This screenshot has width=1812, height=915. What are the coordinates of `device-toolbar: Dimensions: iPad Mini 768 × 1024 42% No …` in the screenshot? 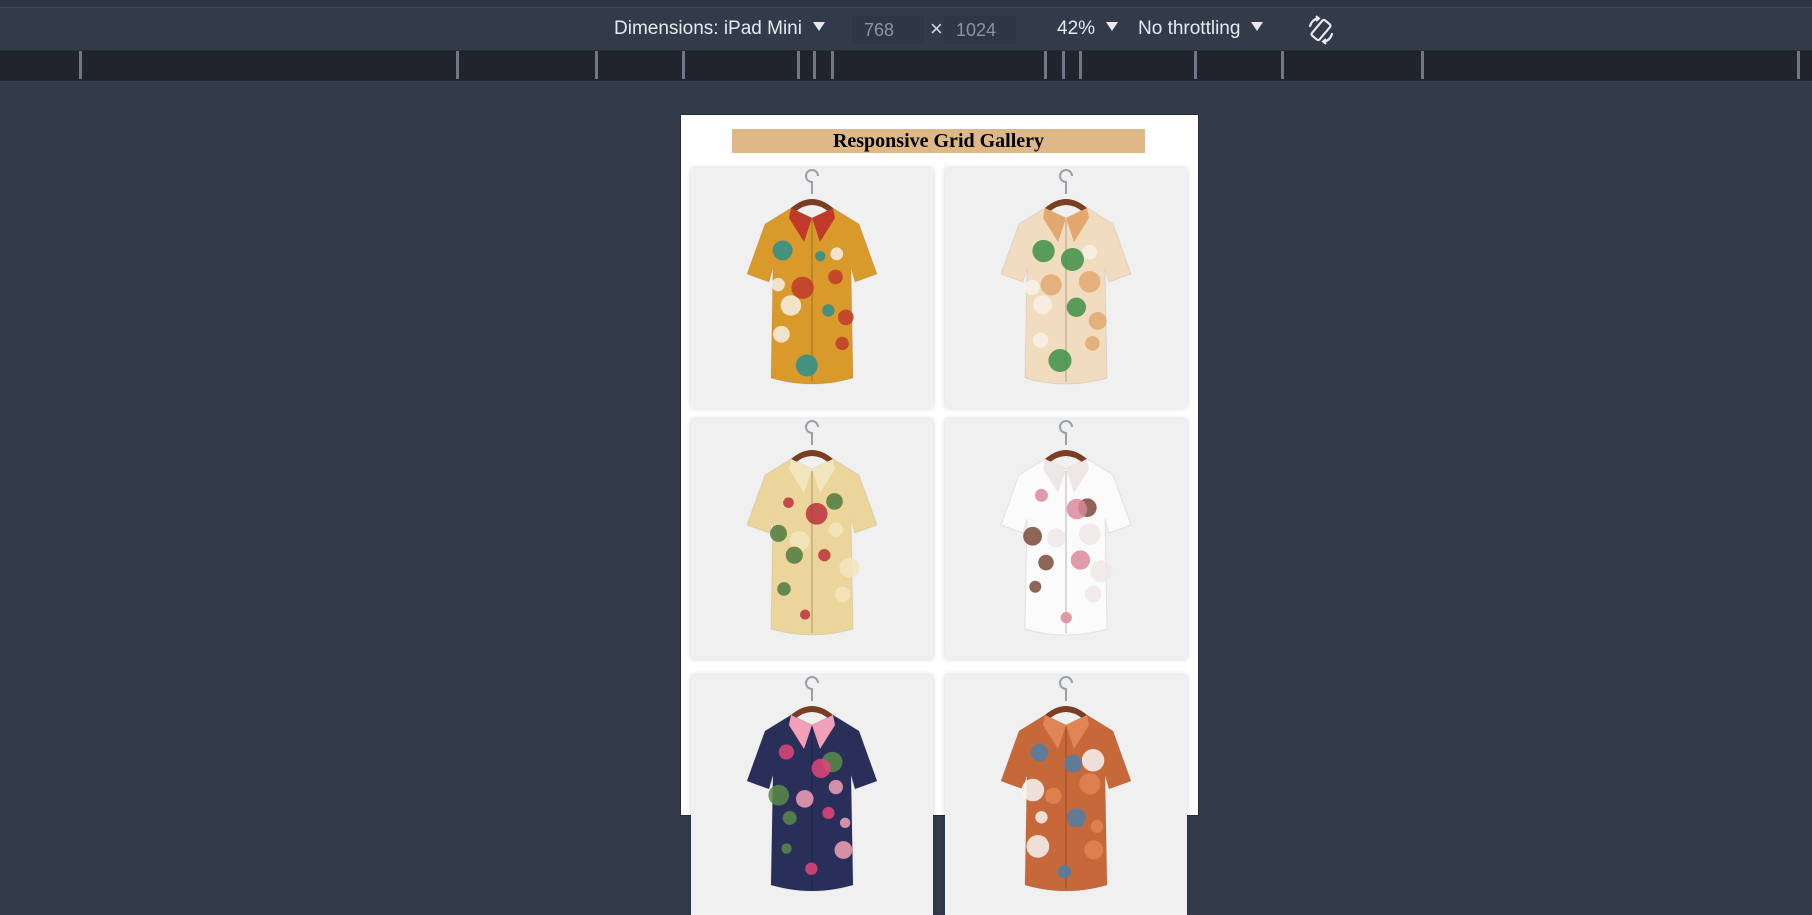 It's located at (906, 29).